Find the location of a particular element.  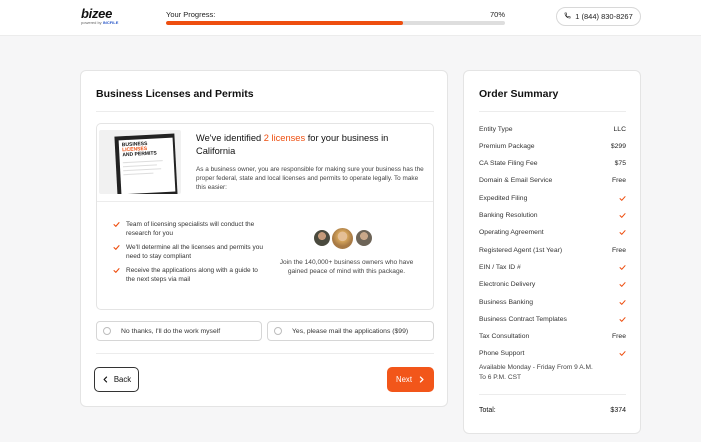

phone-icon is located at coordinates (567, 16).